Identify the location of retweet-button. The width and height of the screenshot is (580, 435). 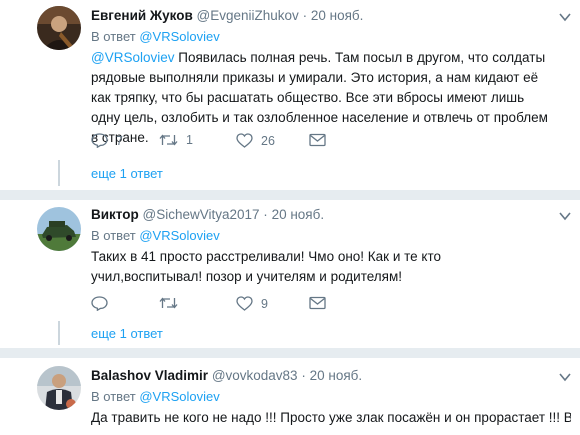
(172, 303).